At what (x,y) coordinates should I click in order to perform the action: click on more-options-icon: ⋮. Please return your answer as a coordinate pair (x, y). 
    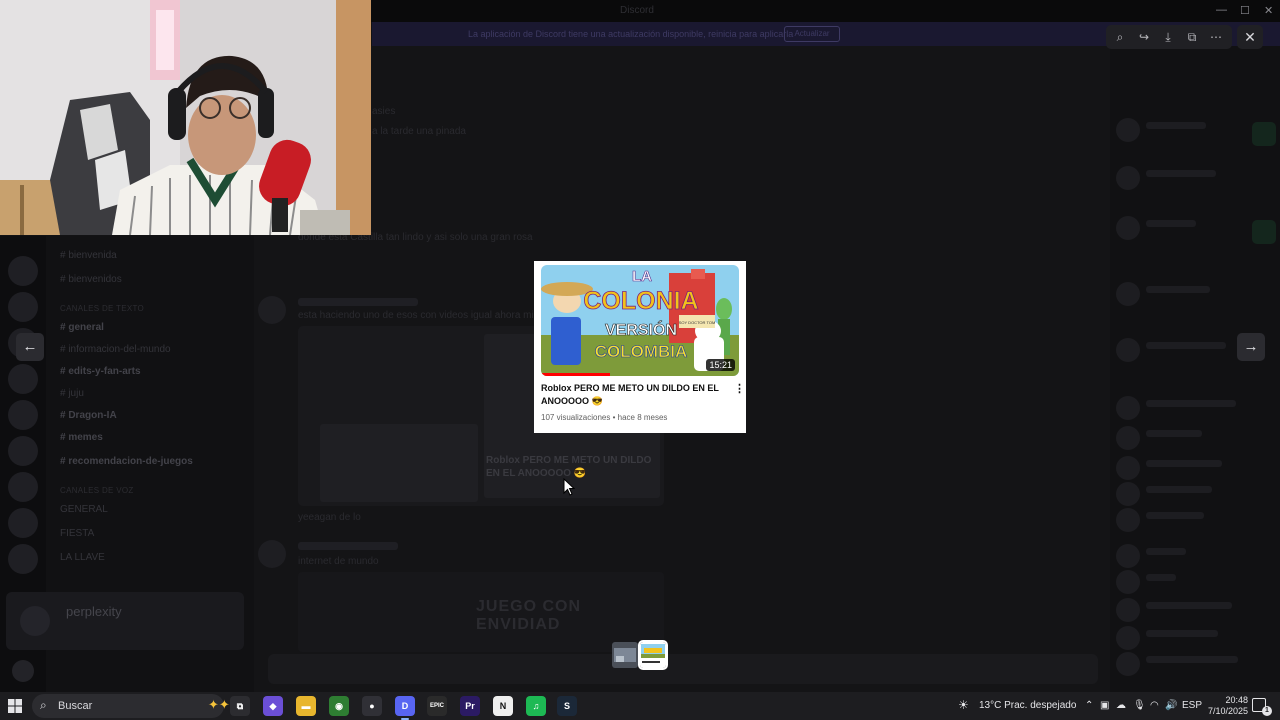
    Looking at the image, I should click on (739, 389).